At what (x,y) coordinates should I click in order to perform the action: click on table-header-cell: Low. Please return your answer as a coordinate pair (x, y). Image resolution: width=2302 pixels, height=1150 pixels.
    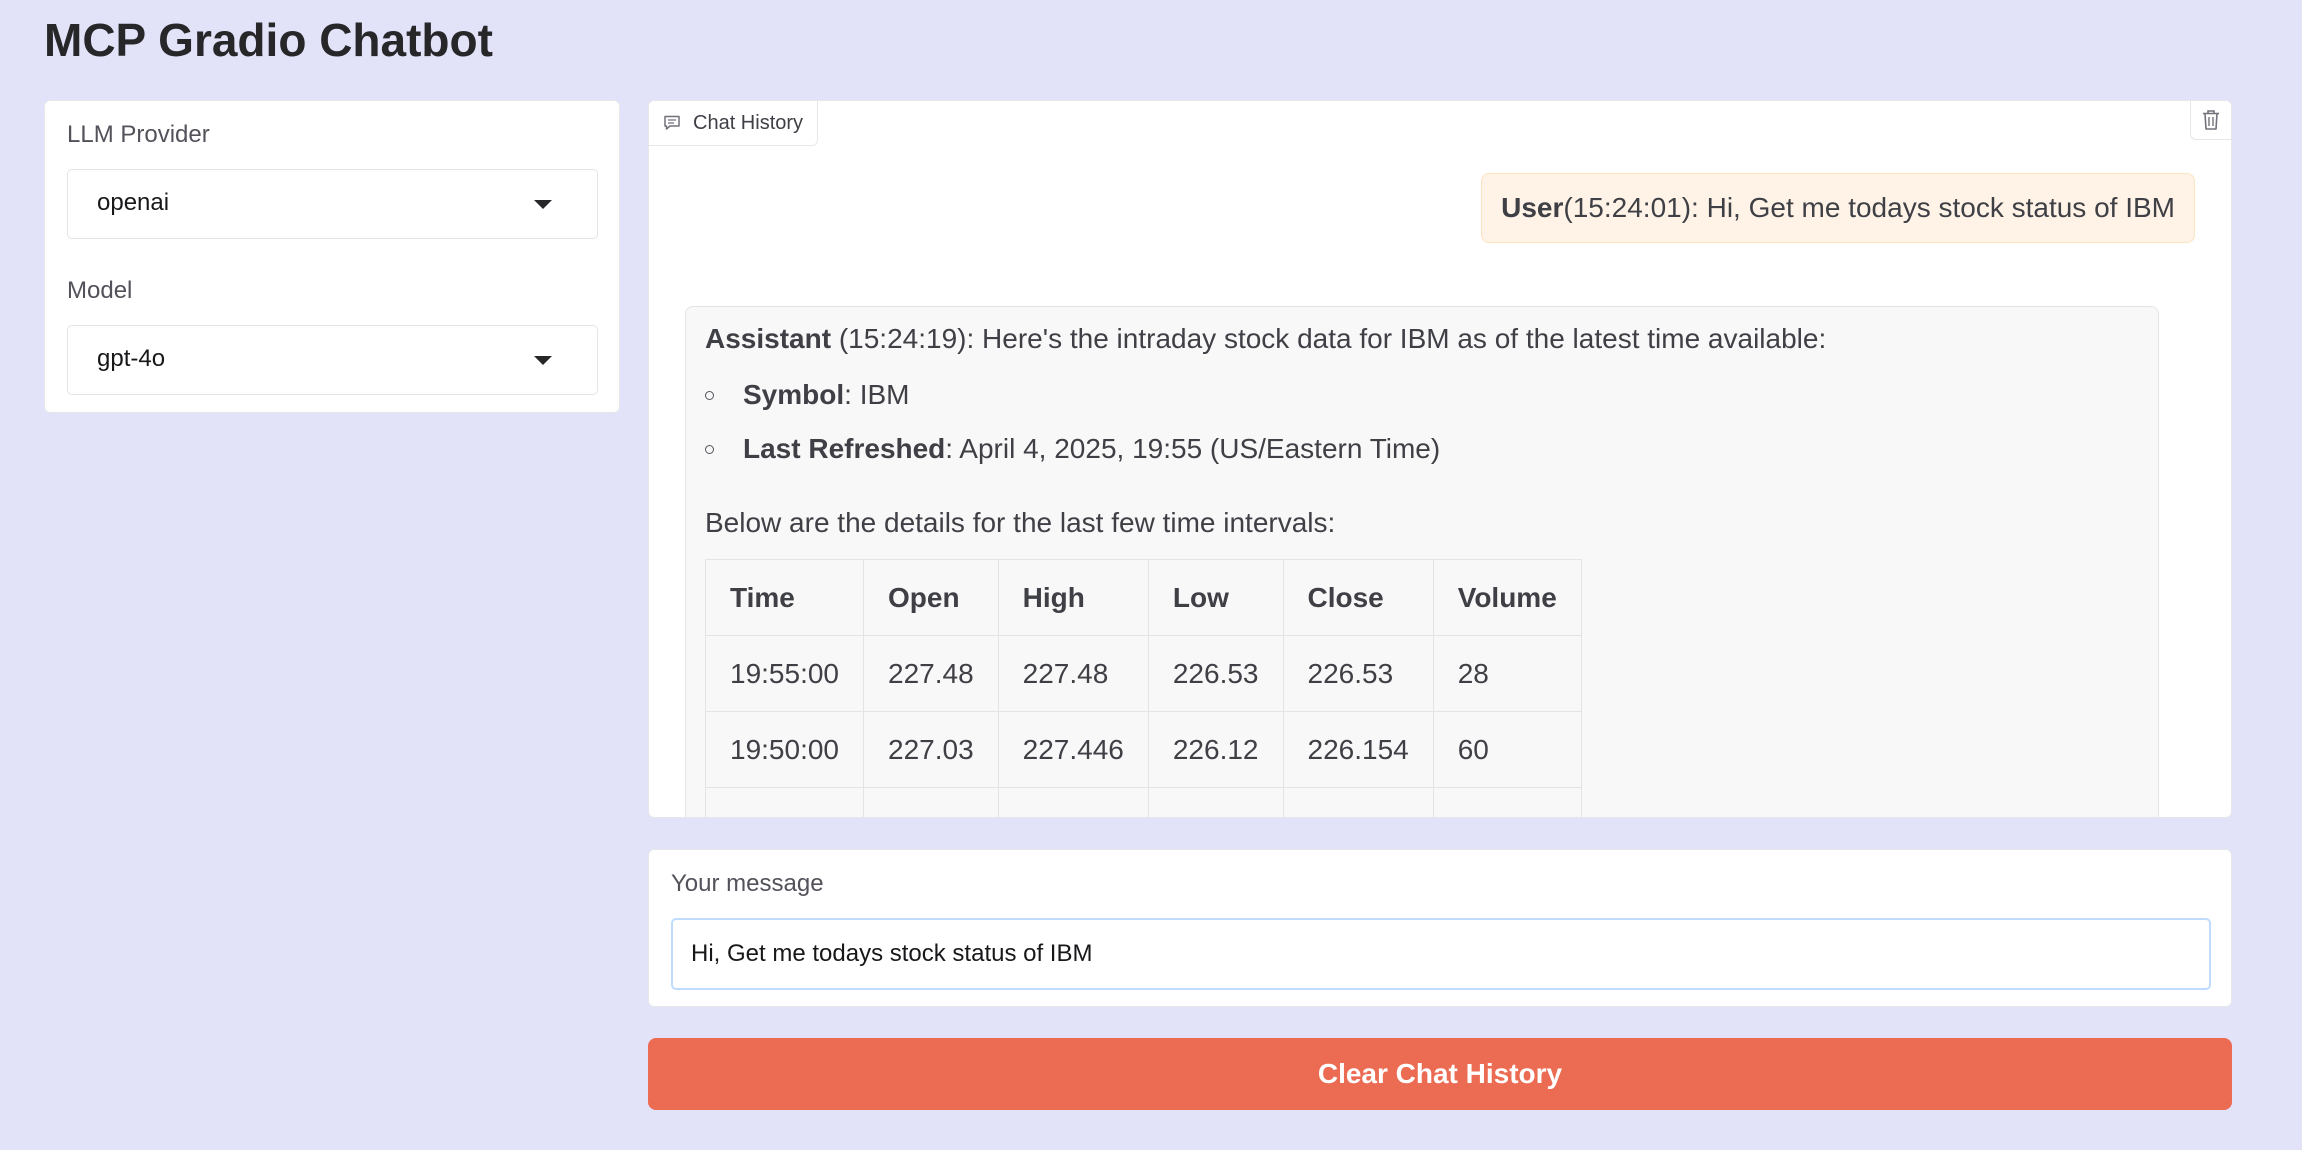
    Looking at the image, I should click on (1215, 597).